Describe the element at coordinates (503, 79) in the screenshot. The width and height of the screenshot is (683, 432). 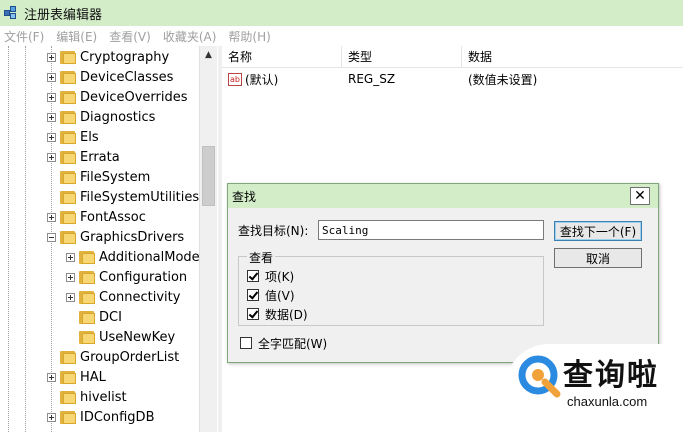
I see `value-data: (数值未设置)` at that location.